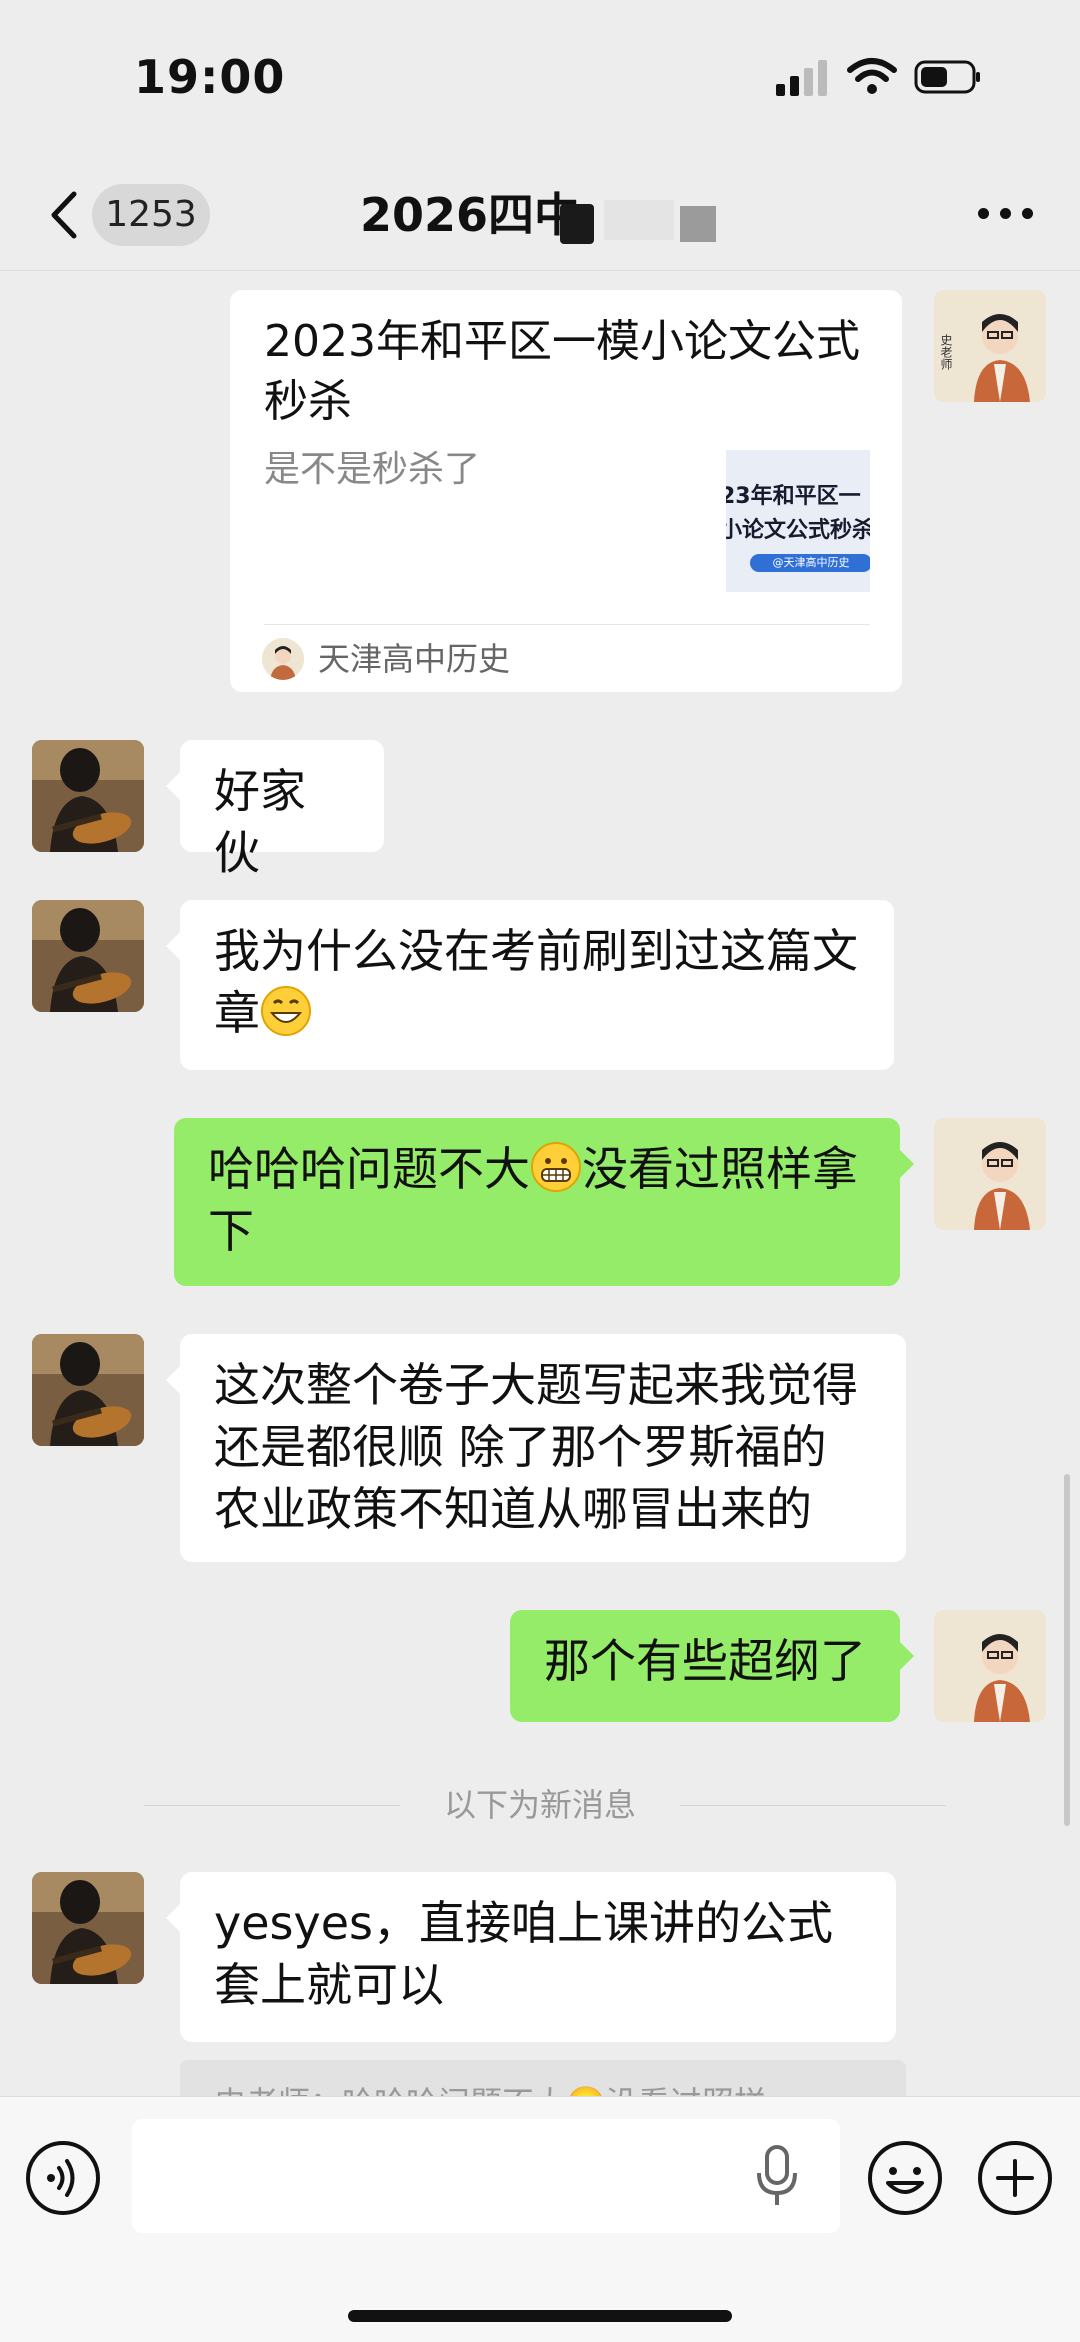  Describe the element at coordinates (556, 1167) in the screenshot. I see `grimacing-face-icon` at that location.